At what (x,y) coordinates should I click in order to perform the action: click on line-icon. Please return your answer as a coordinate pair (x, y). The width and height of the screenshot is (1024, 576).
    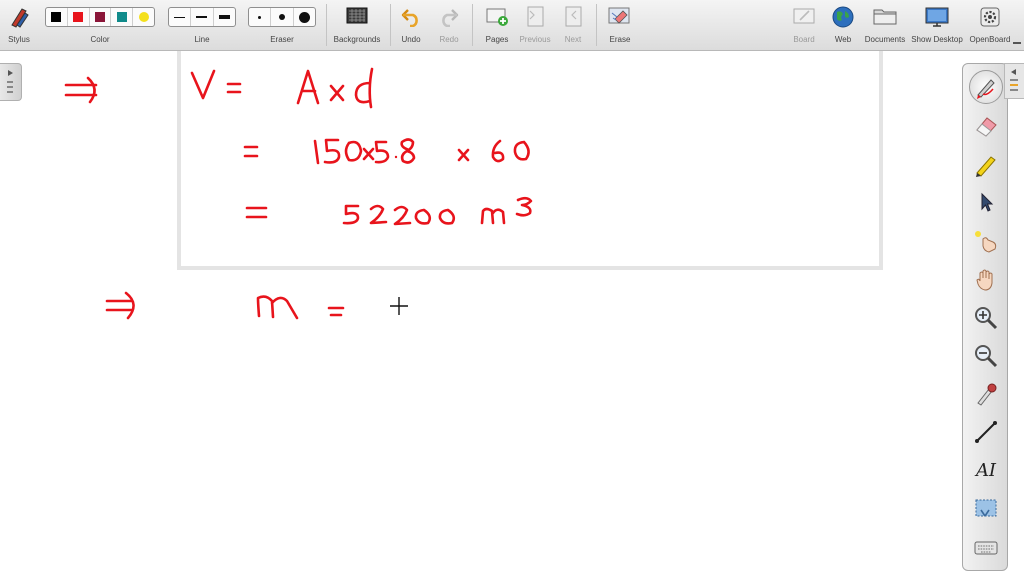
    Looking at the image, I should click on (986, 432).